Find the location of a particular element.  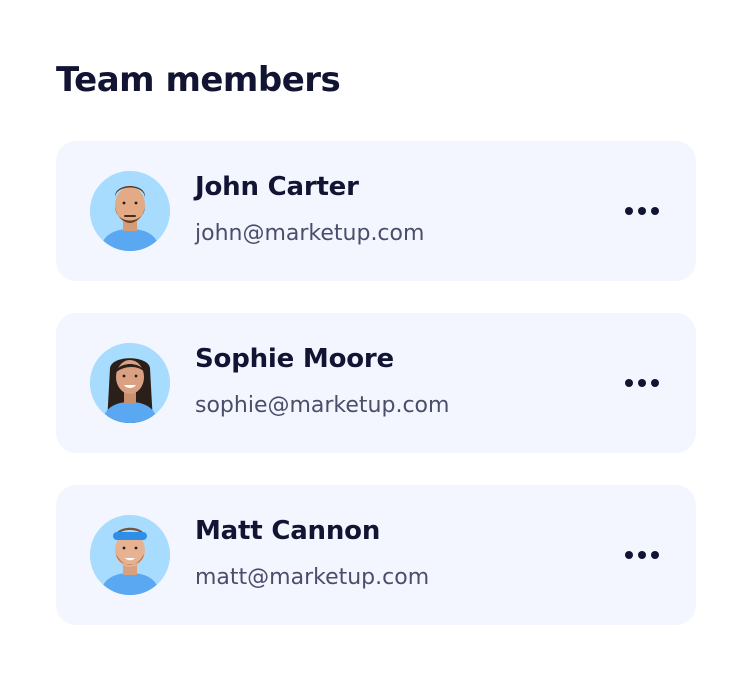

member-email: john@marketup.com is located at coordinates (310, 233).